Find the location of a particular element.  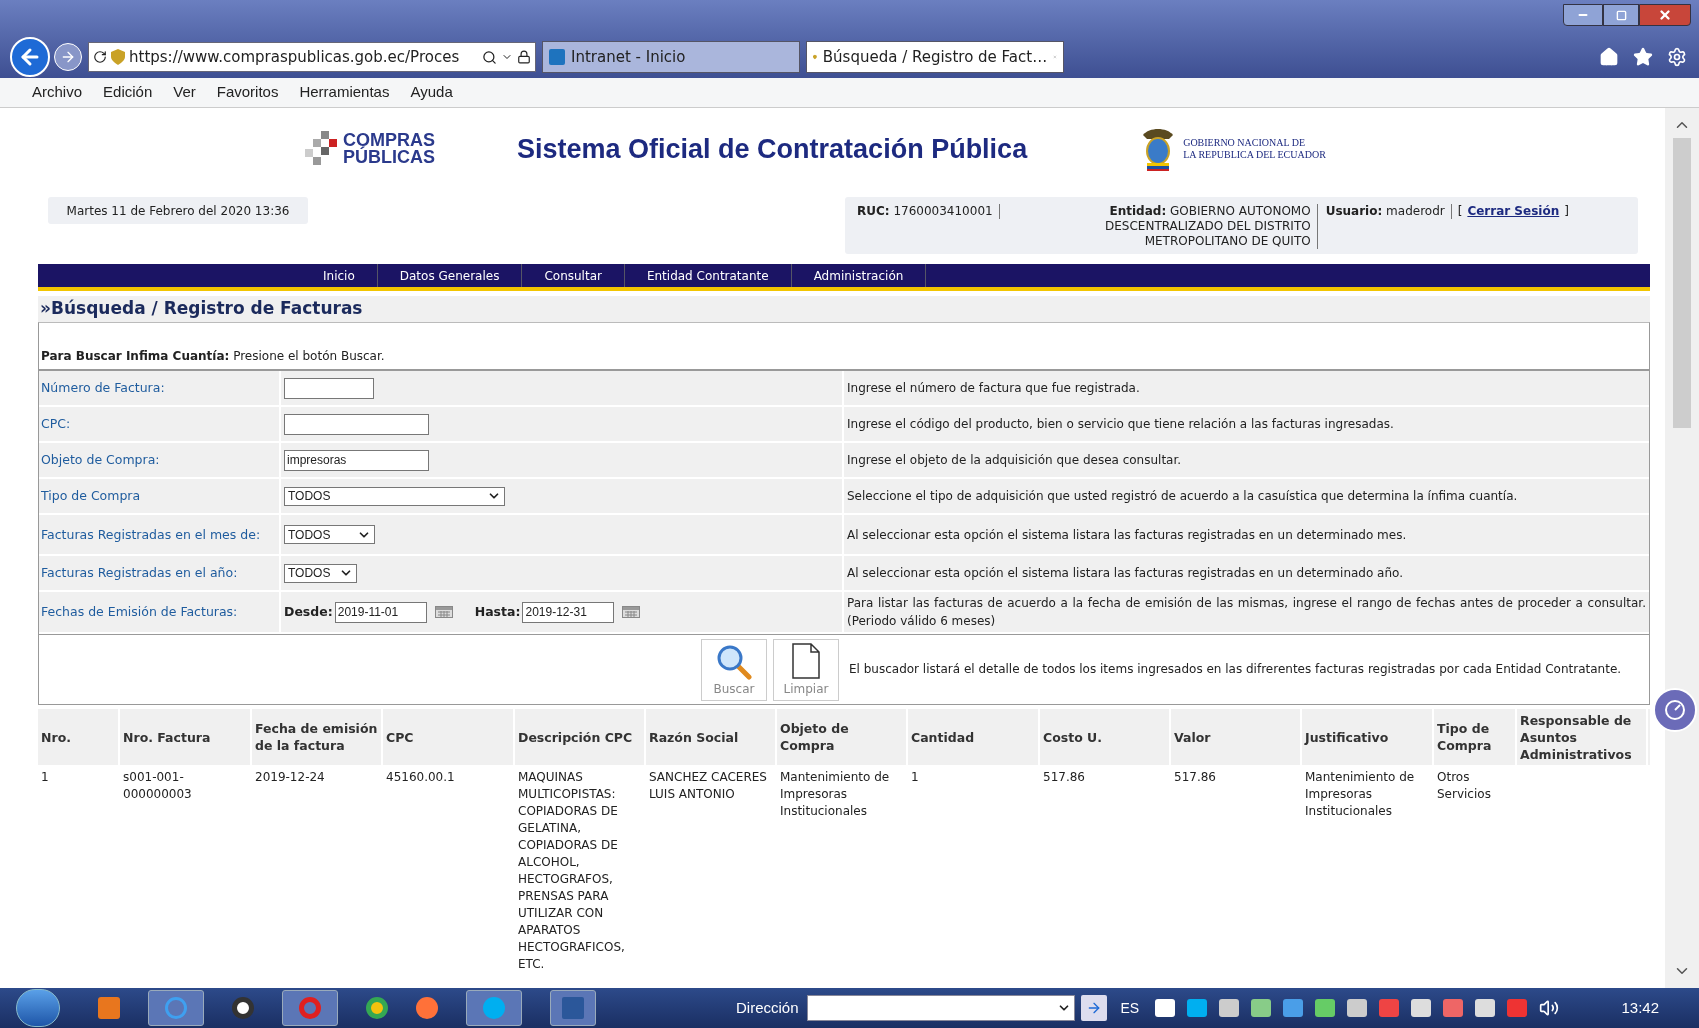

start-button is located at coordinates (38, 1008).